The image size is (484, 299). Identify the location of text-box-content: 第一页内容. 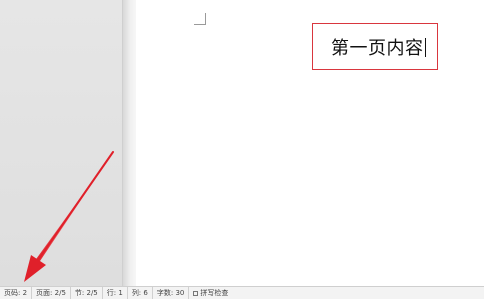
(378, 47).